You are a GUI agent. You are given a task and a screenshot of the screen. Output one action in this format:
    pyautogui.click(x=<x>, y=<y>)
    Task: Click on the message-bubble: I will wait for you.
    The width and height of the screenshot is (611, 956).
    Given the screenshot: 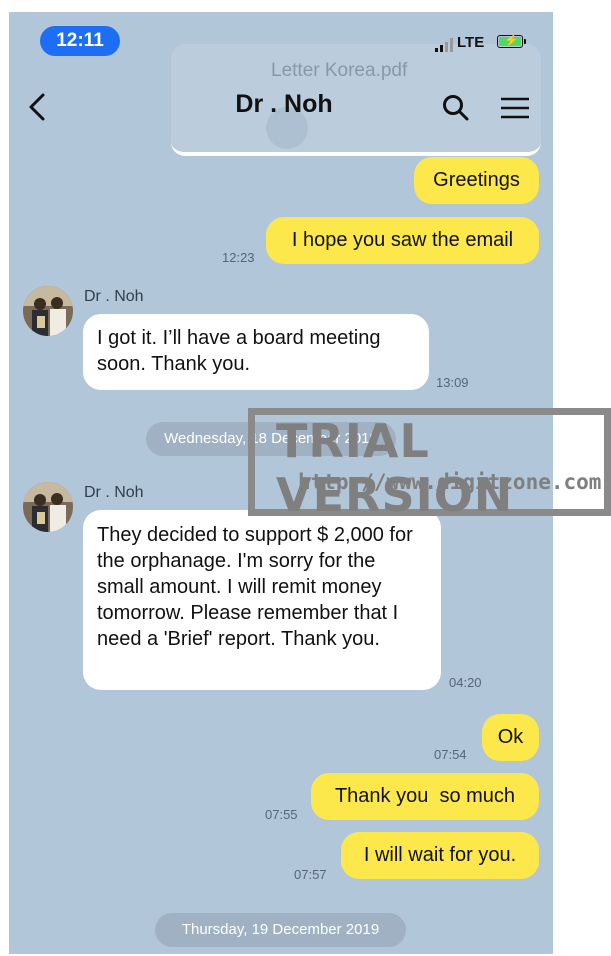 What is the action you would take?
    pyautogui.click(x=440, y=855)
    